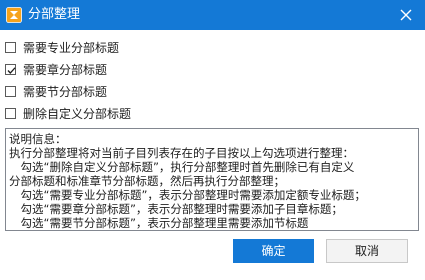 The width and height of the screenshot is (425, 280). I want to click on option-label: 删除自定义分部标题, so click(77, 114).